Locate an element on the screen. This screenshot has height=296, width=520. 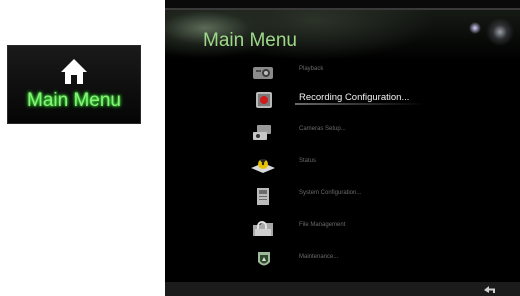
status-icon is located at coordinates (263, 166).